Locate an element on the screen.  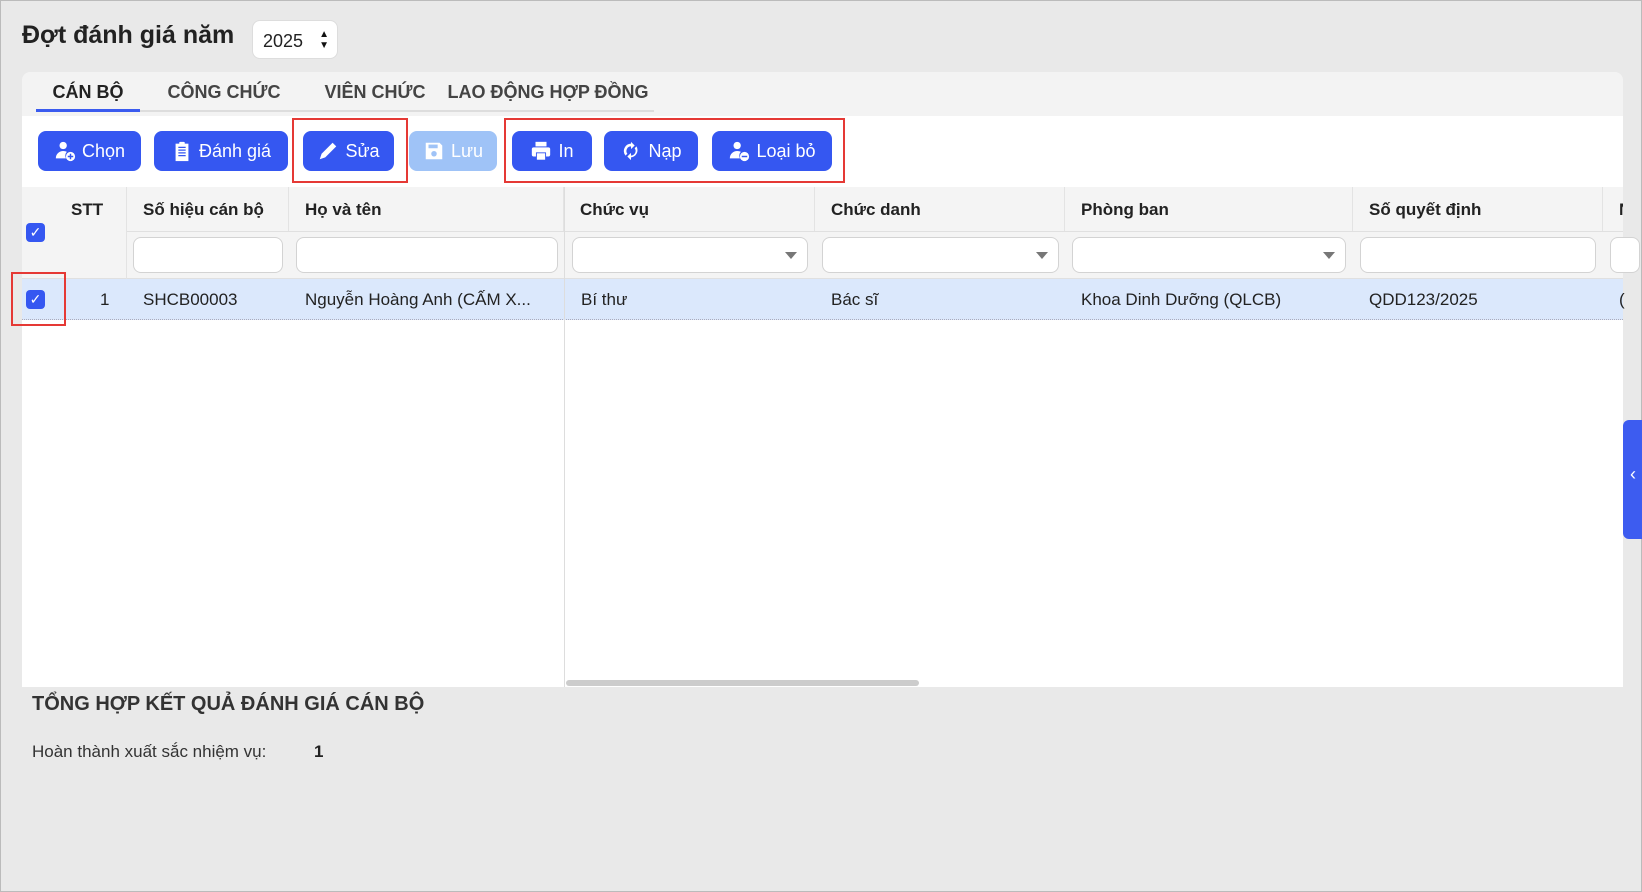
col-next: N is located at coordinates (1613, 209).